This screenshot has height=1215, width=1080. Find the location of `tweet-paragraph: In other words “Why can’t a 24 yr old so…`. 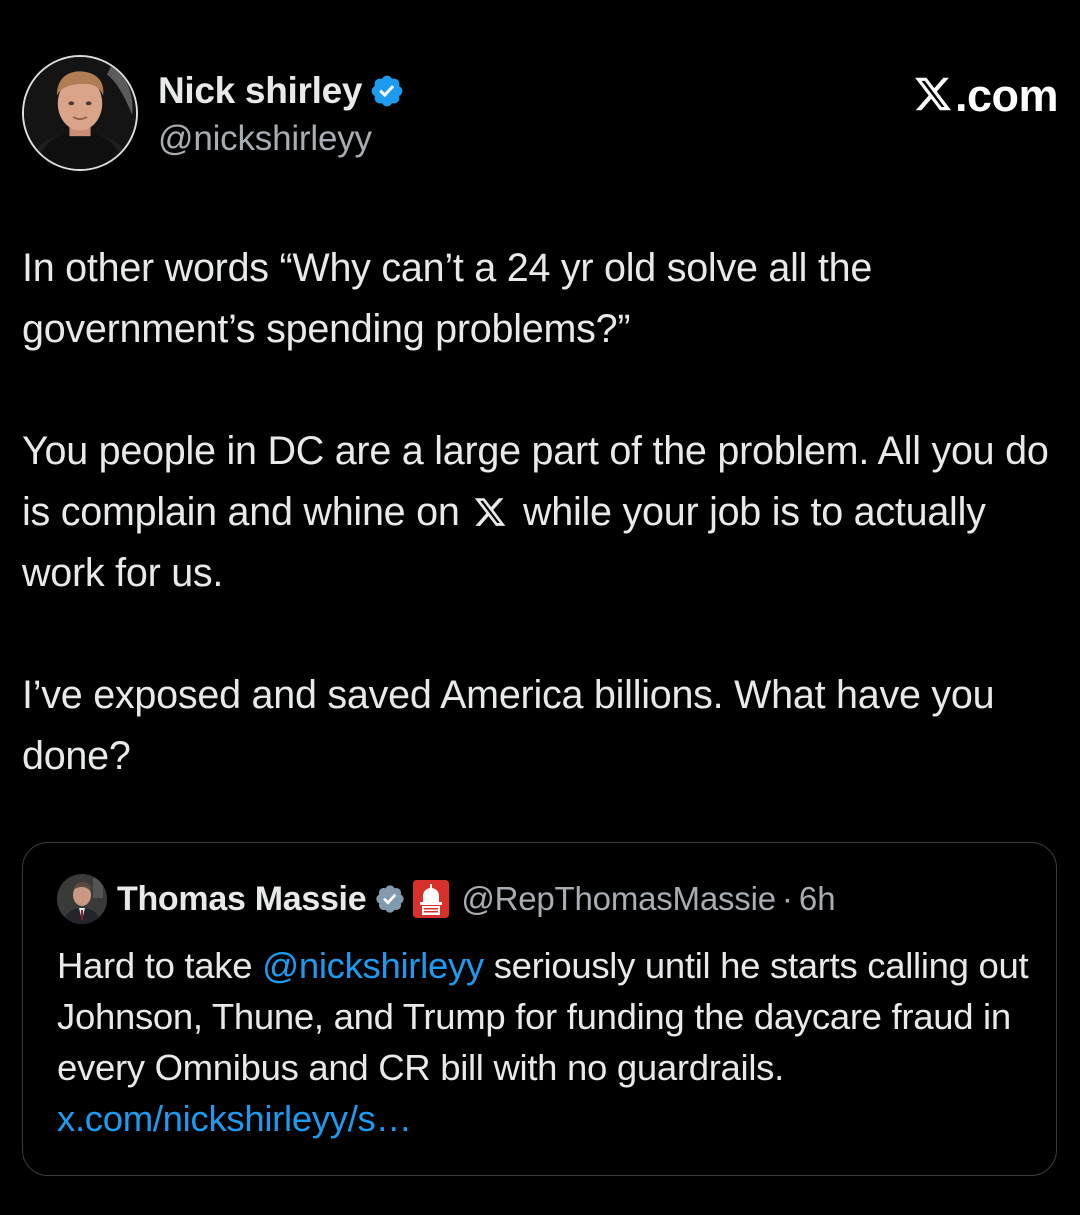

tweet-paragraph: In other words “Why can’t a 24 yr old so… is located at coordinates (447, 298).